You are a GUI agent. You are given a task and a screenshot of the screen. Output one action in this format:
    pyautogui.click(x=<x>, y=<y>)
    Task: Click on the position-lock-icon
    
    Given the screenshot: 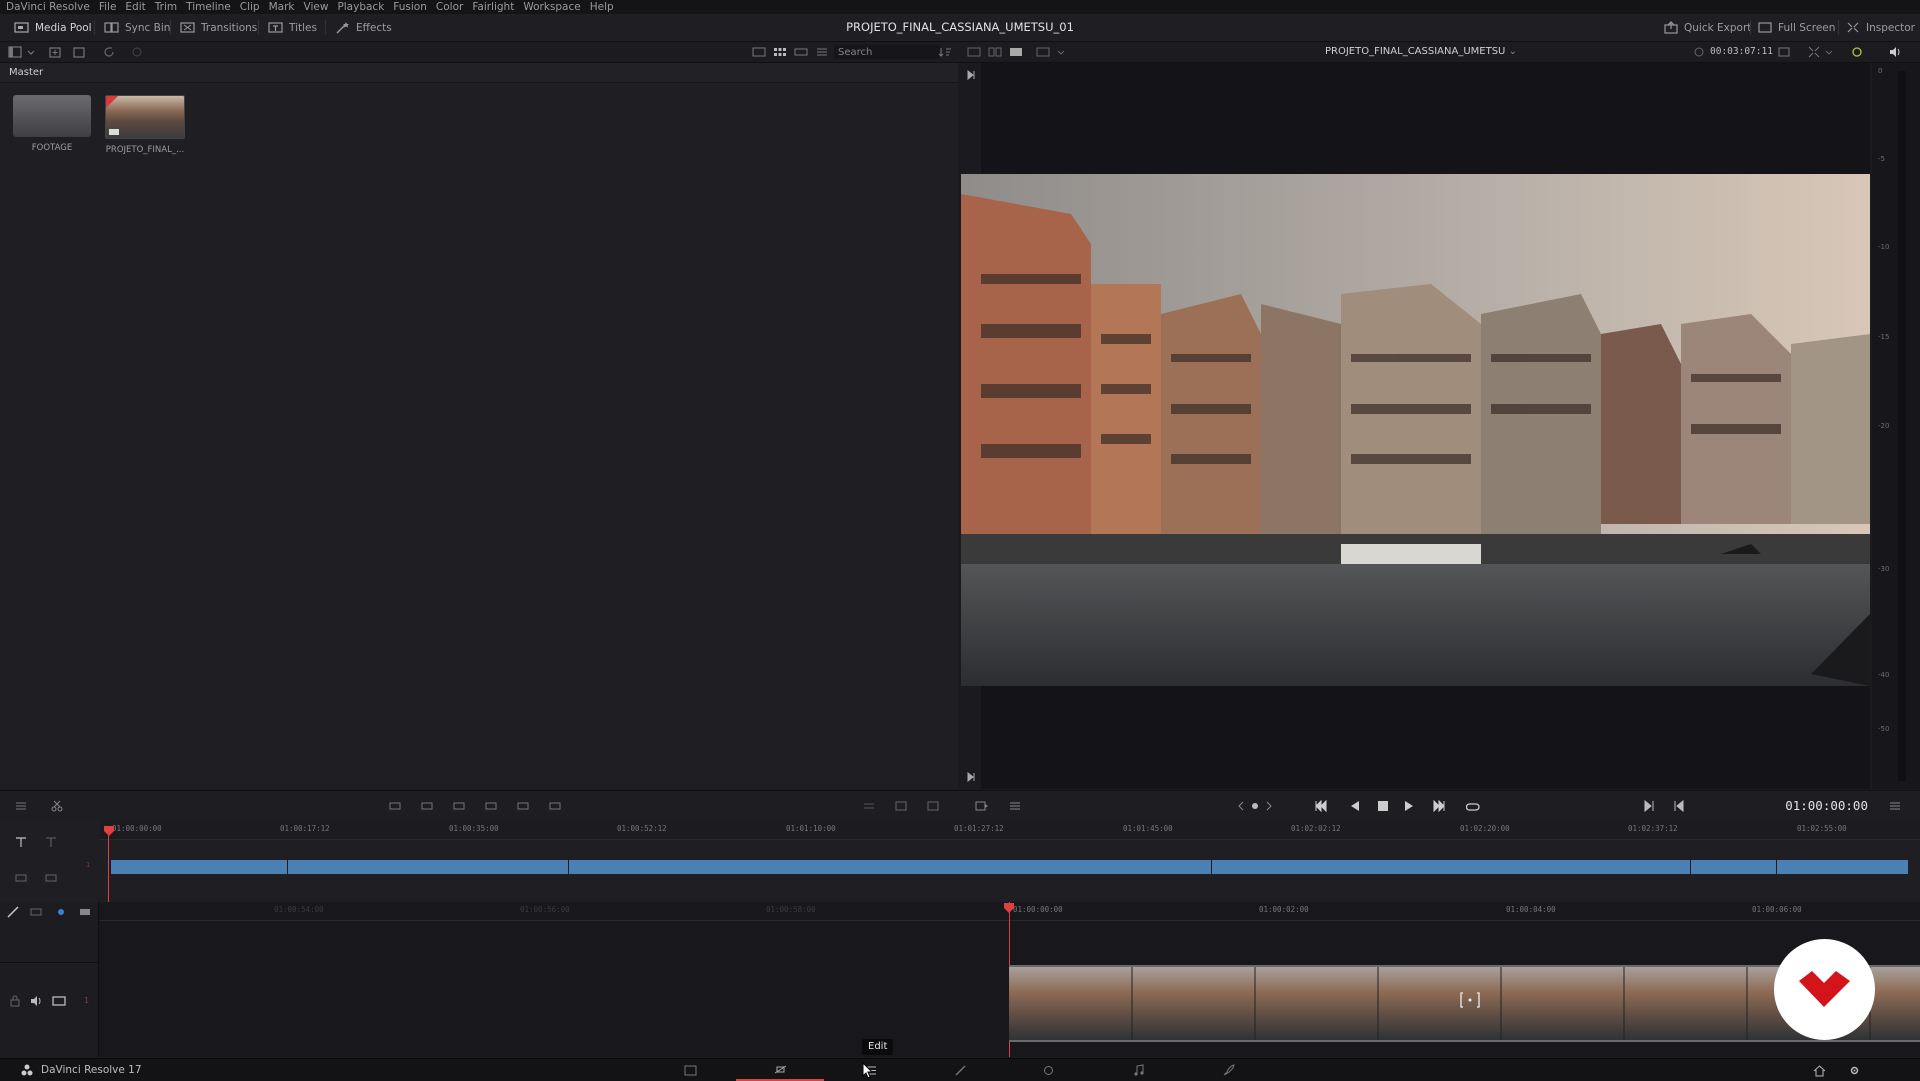 What is the action you would take?
    pyautogui.click(x=61, y=912)
    